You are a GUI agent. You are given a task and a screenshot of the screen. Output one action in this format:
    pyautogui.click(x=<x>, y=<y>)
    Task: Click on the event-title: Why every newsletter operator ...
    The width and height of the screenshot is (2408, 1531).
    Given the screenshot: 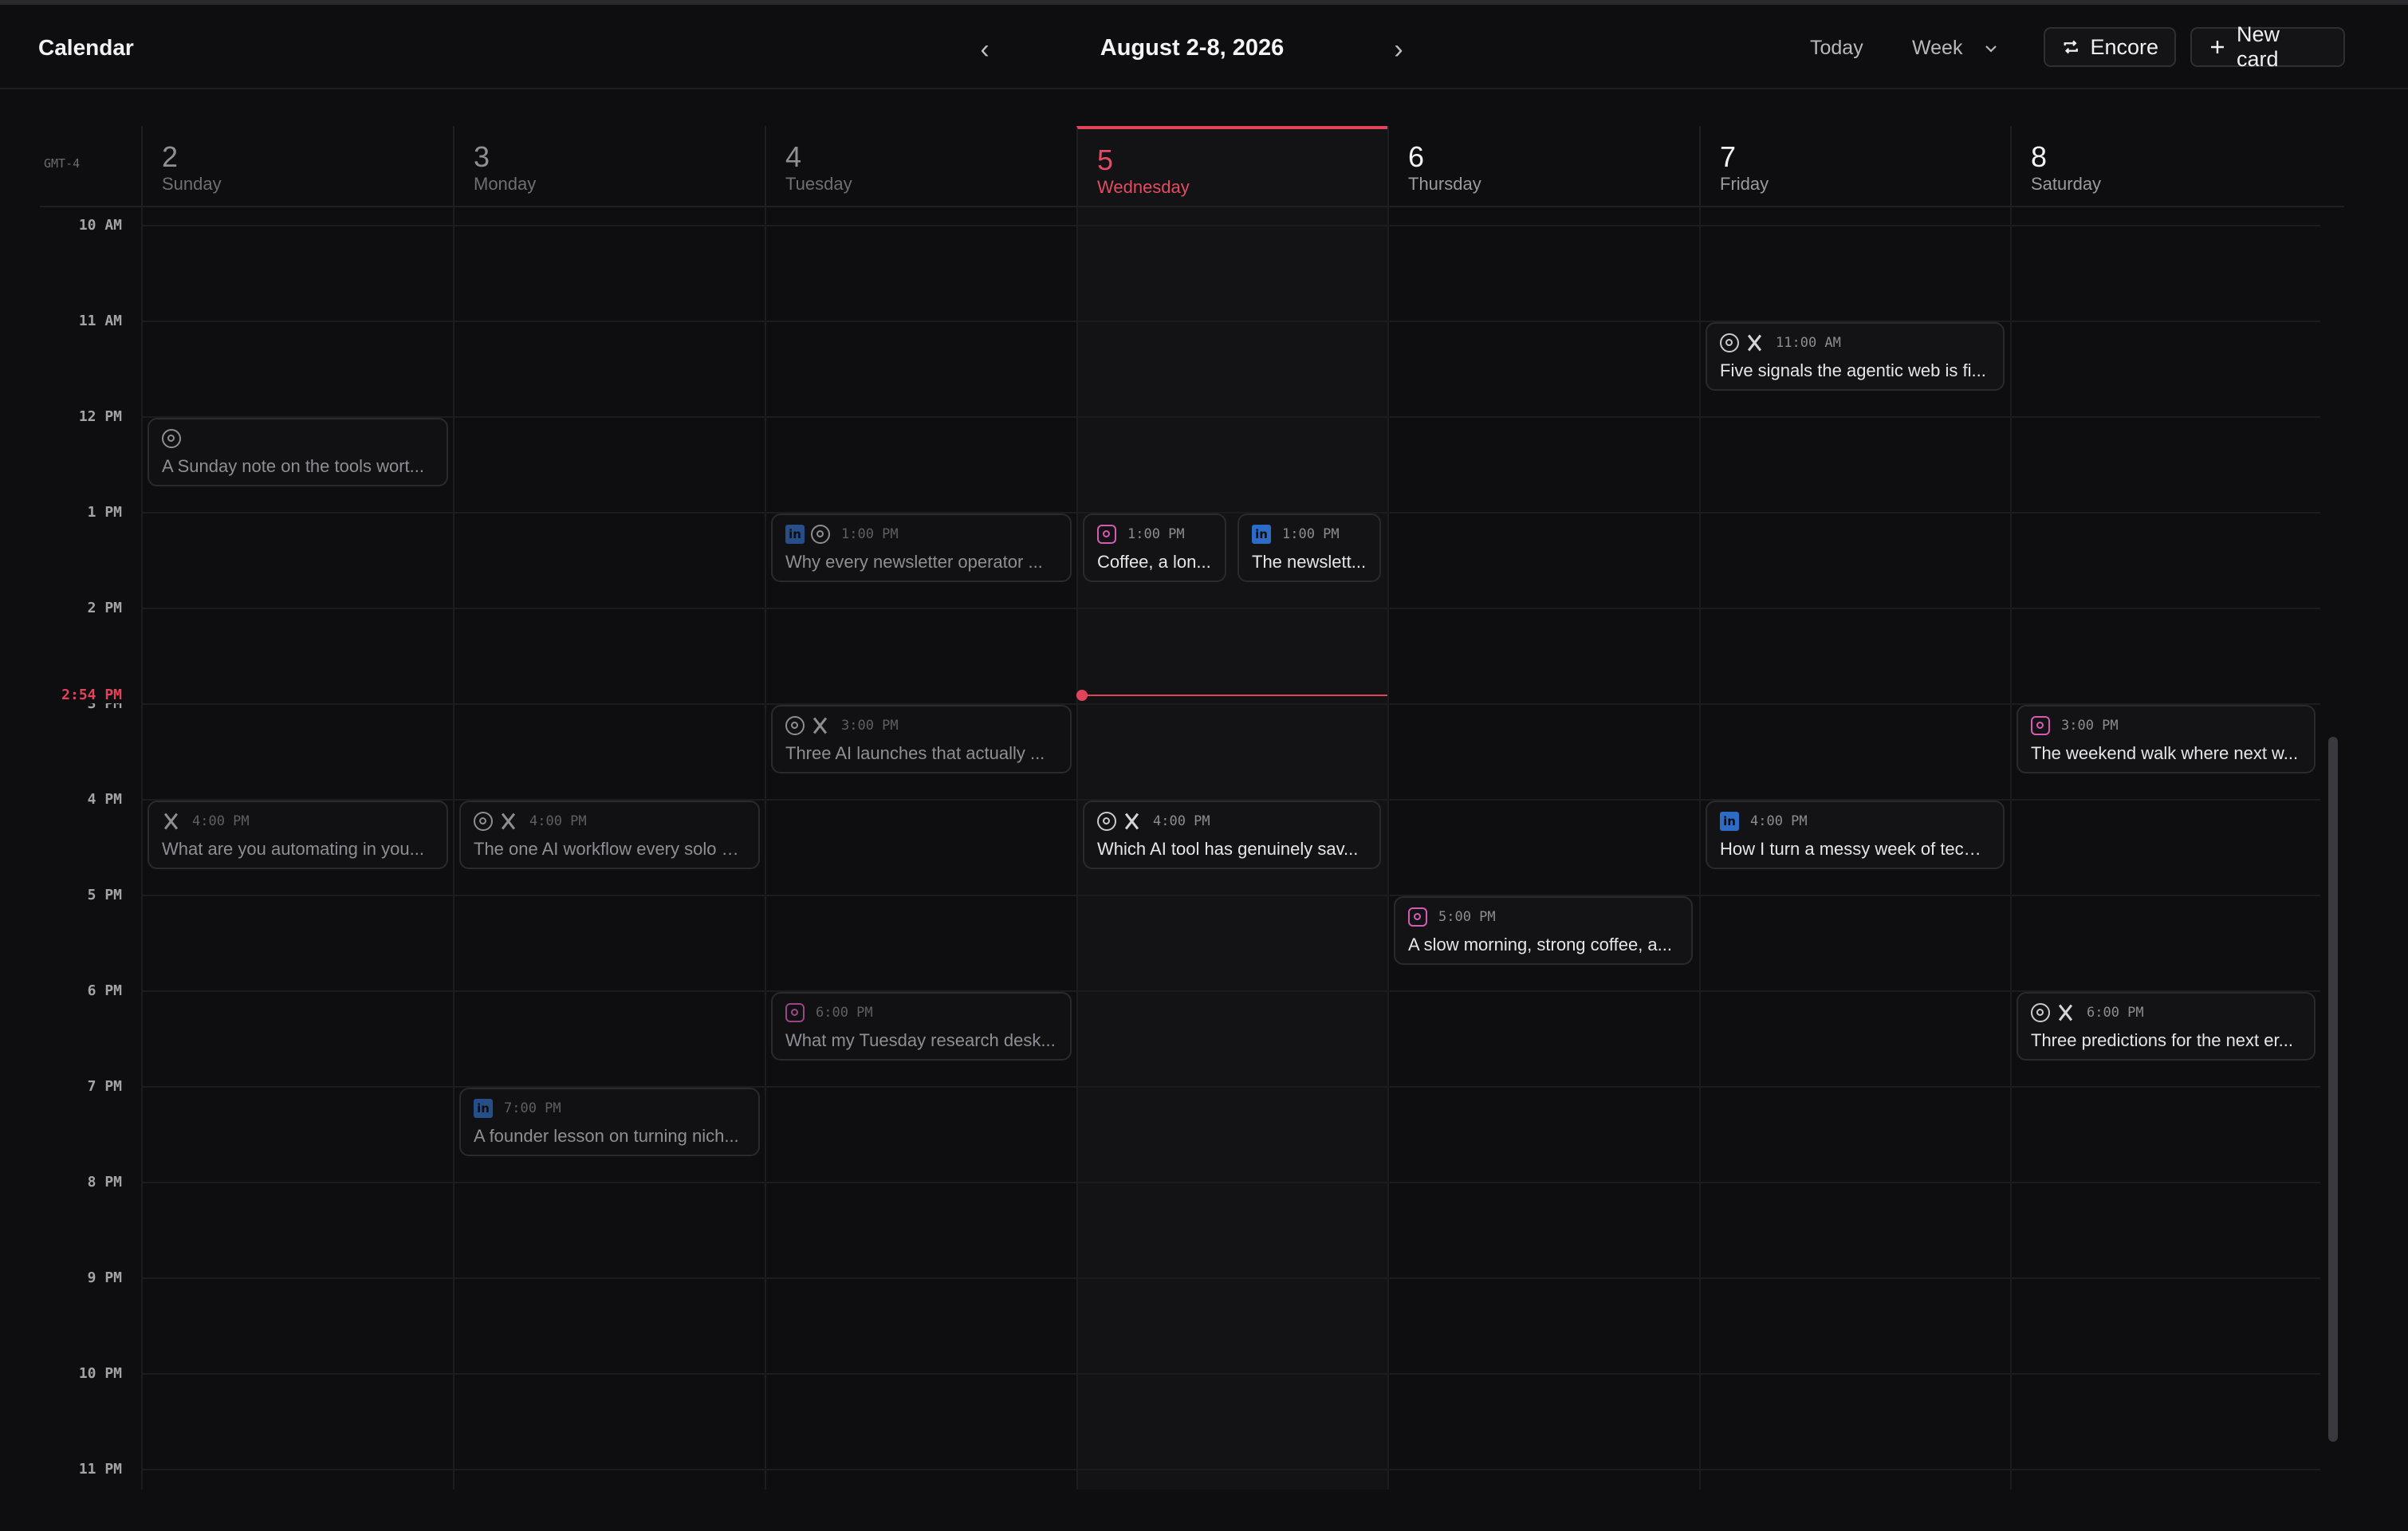 What is the action you would take?
    pyautogui.click(x=914, y=562)
    